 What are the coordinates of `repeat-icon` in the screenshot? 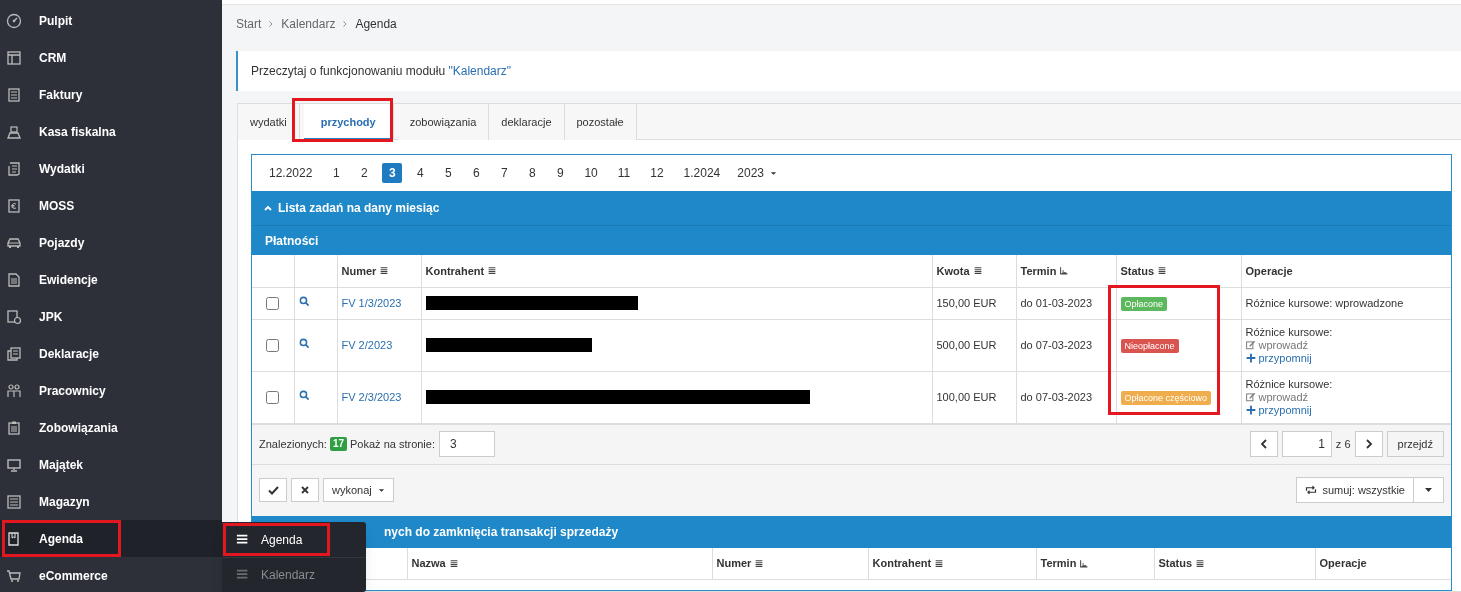 It's located at (1311, 490).